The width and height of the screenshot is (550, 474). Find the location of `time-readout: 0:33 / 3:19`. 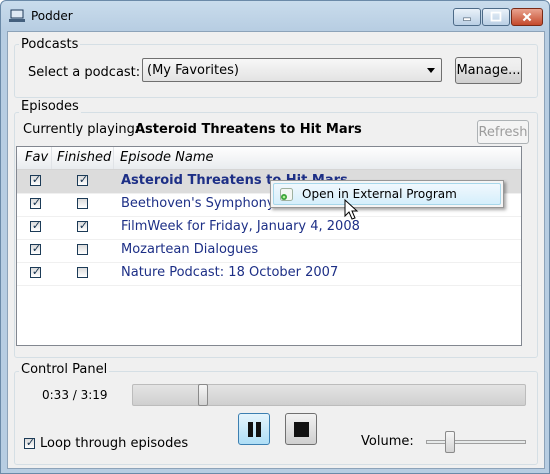

time-readout: 0:33 / 3:19 is located at coordinates (75, 395).